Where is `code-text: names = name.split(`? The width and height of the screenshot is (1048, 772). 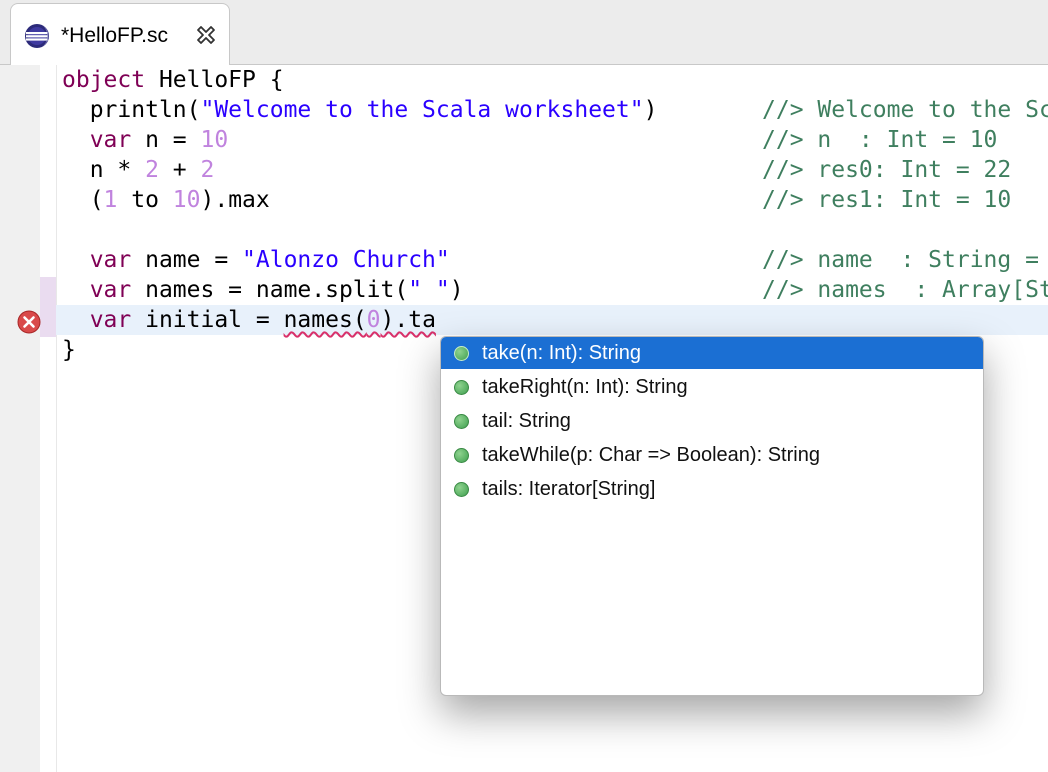 code-text: names = name.split( is located at coordinates (270, 290).